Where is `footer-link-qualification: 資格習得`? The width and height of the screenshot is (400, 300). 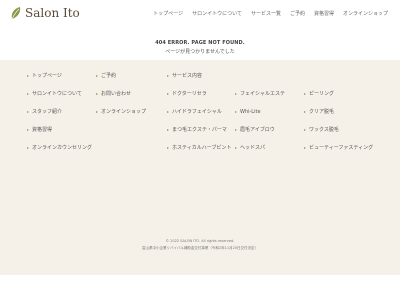 footer-link-qualification: 資格習得 is located at coordinates (39, 130).